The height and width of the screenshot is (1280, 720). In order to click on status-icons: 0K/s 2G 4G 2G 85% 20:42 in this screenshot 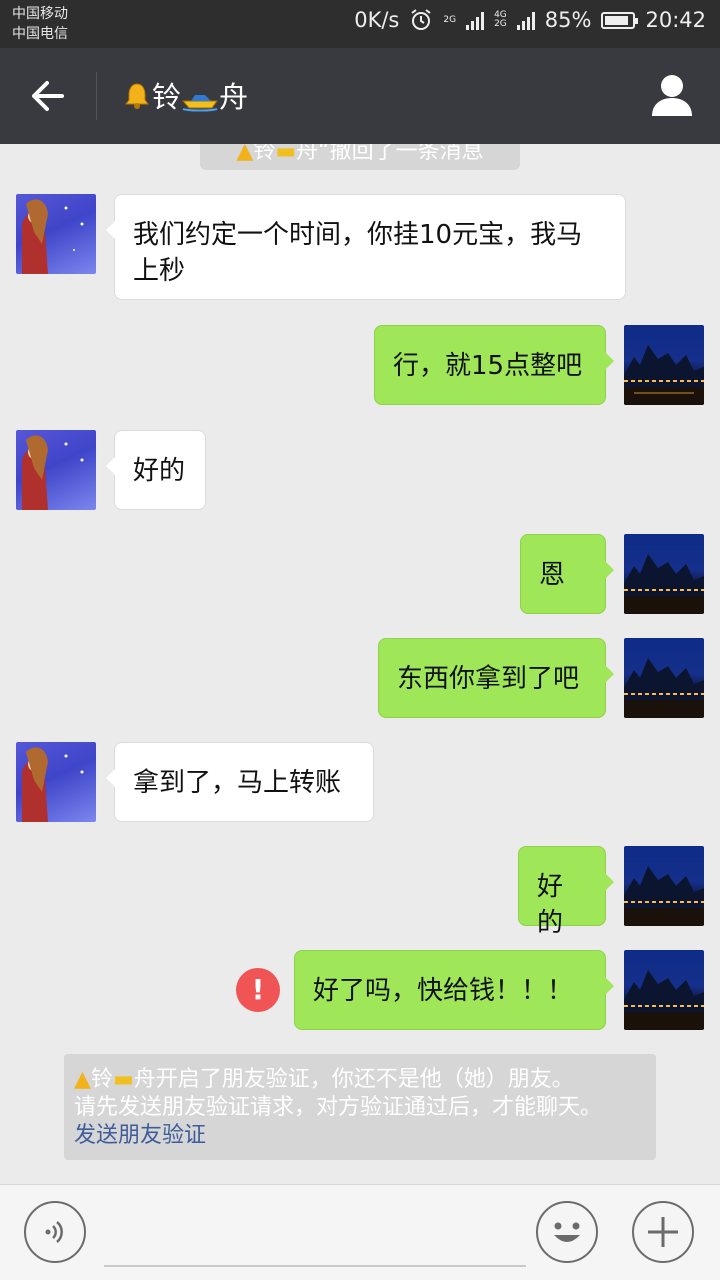, I will do `click(530, 20)`.